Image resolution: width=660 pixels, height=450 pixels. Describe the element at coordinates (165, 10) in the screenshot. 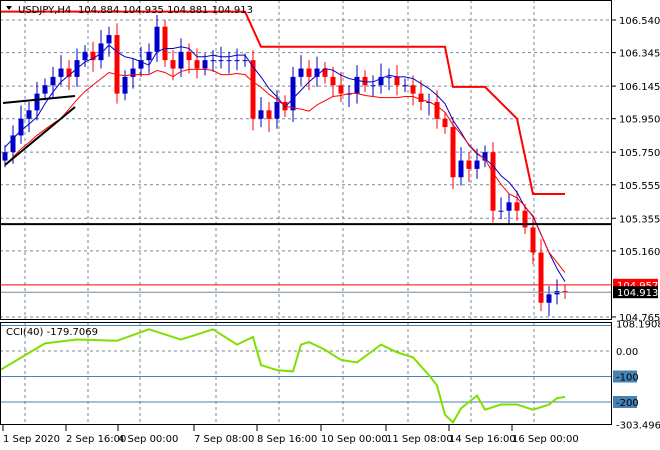

I see `ohlc-label: 104.884 104.935 104.881 104.913` at that location.